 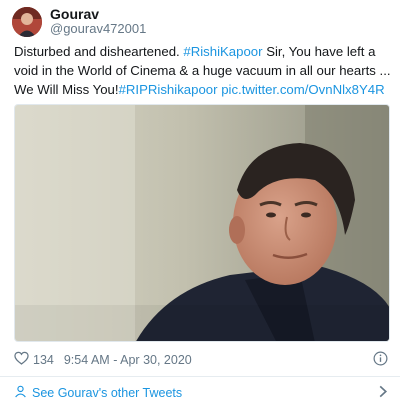 What do you see at coordinates (383, 393) in the screenshot?
I see `chevron-right-icon` at bounding box center [383, 393].